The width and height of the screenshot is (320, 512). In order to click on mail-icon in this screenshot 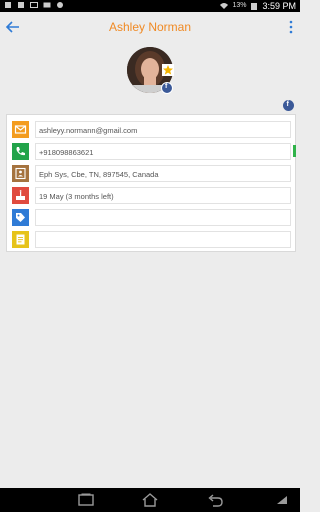, I will do `click(47, 5)`.